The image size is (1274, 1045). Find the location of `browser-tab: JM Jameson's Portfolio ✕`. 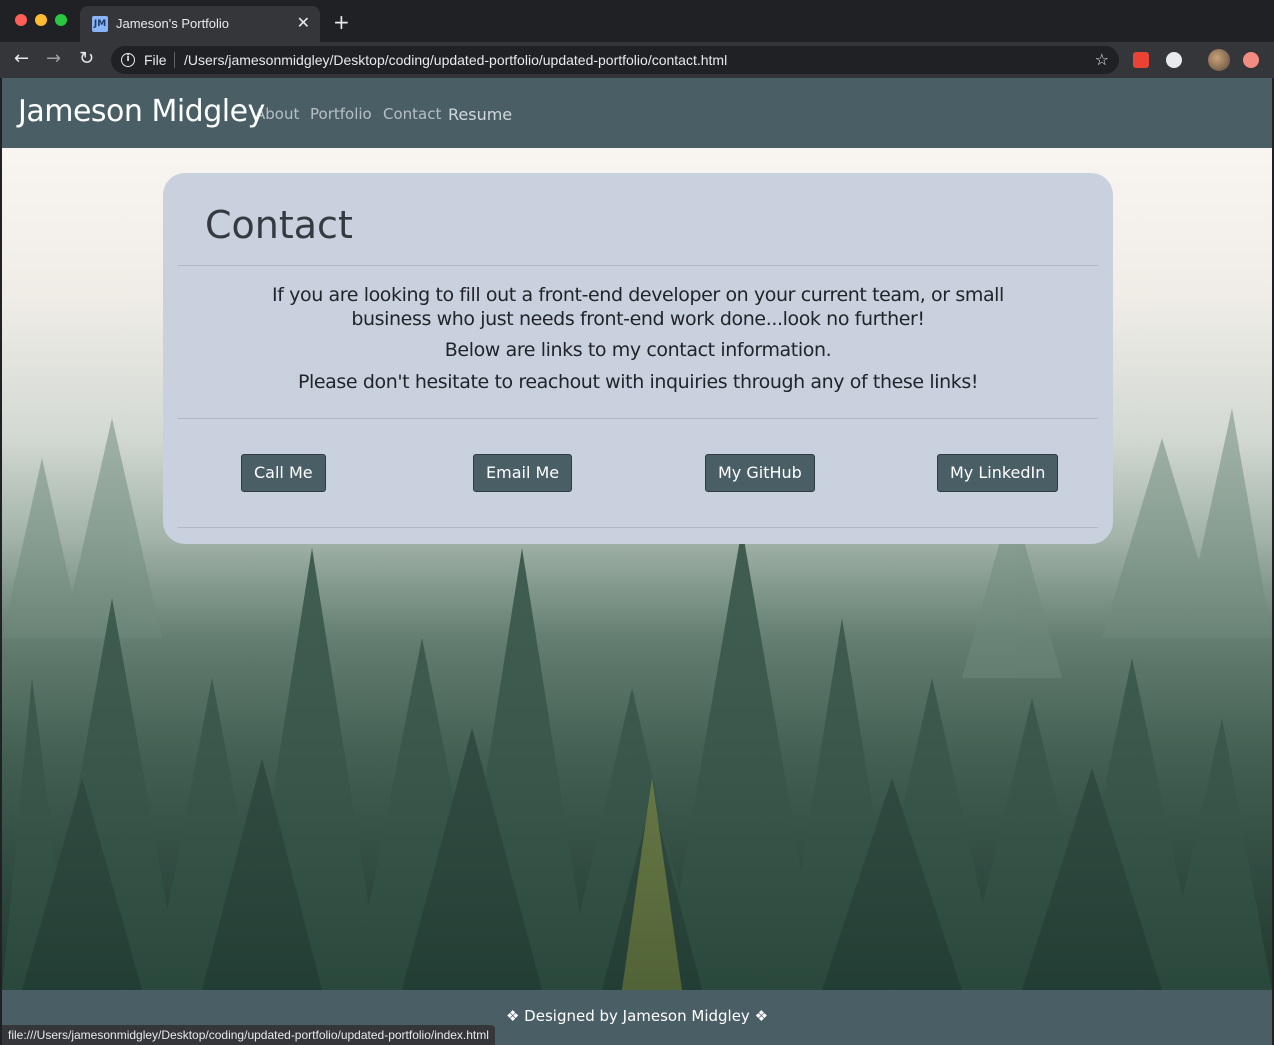

browser-tab: JM Jameson's Portfolio ✕ is located at coordinates (200, 24).